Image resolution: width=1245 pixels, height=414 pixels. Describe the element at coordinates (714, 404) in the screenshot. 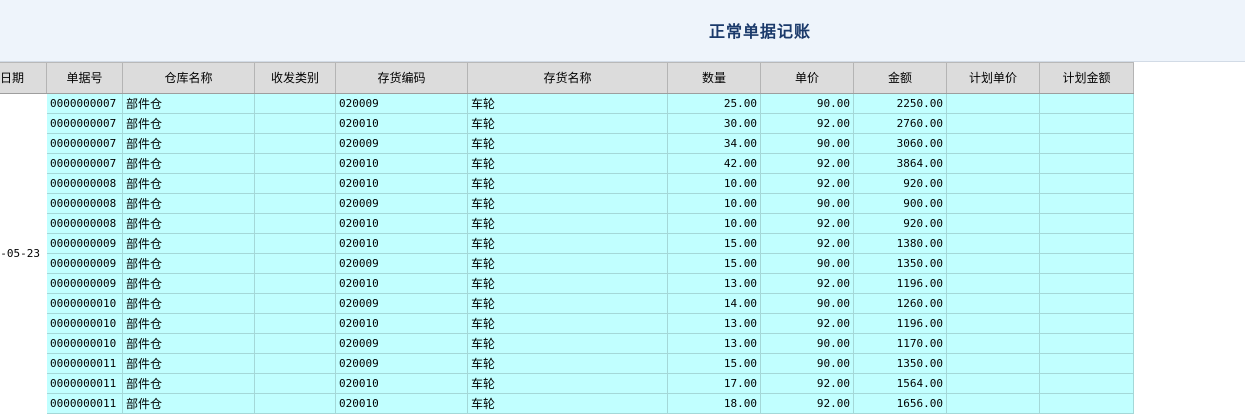

I see `quantity-cell: 18.00` at that location.